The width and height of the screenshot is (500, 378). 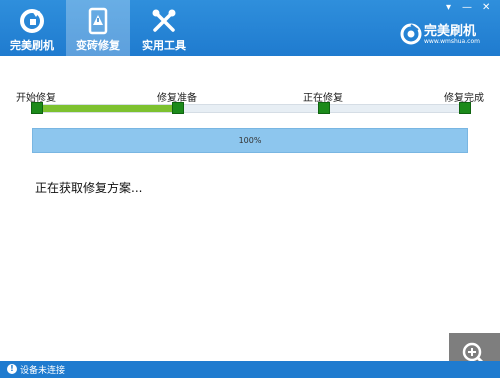 I want to click on step-marker-prepare, so click(x=178, y=108).